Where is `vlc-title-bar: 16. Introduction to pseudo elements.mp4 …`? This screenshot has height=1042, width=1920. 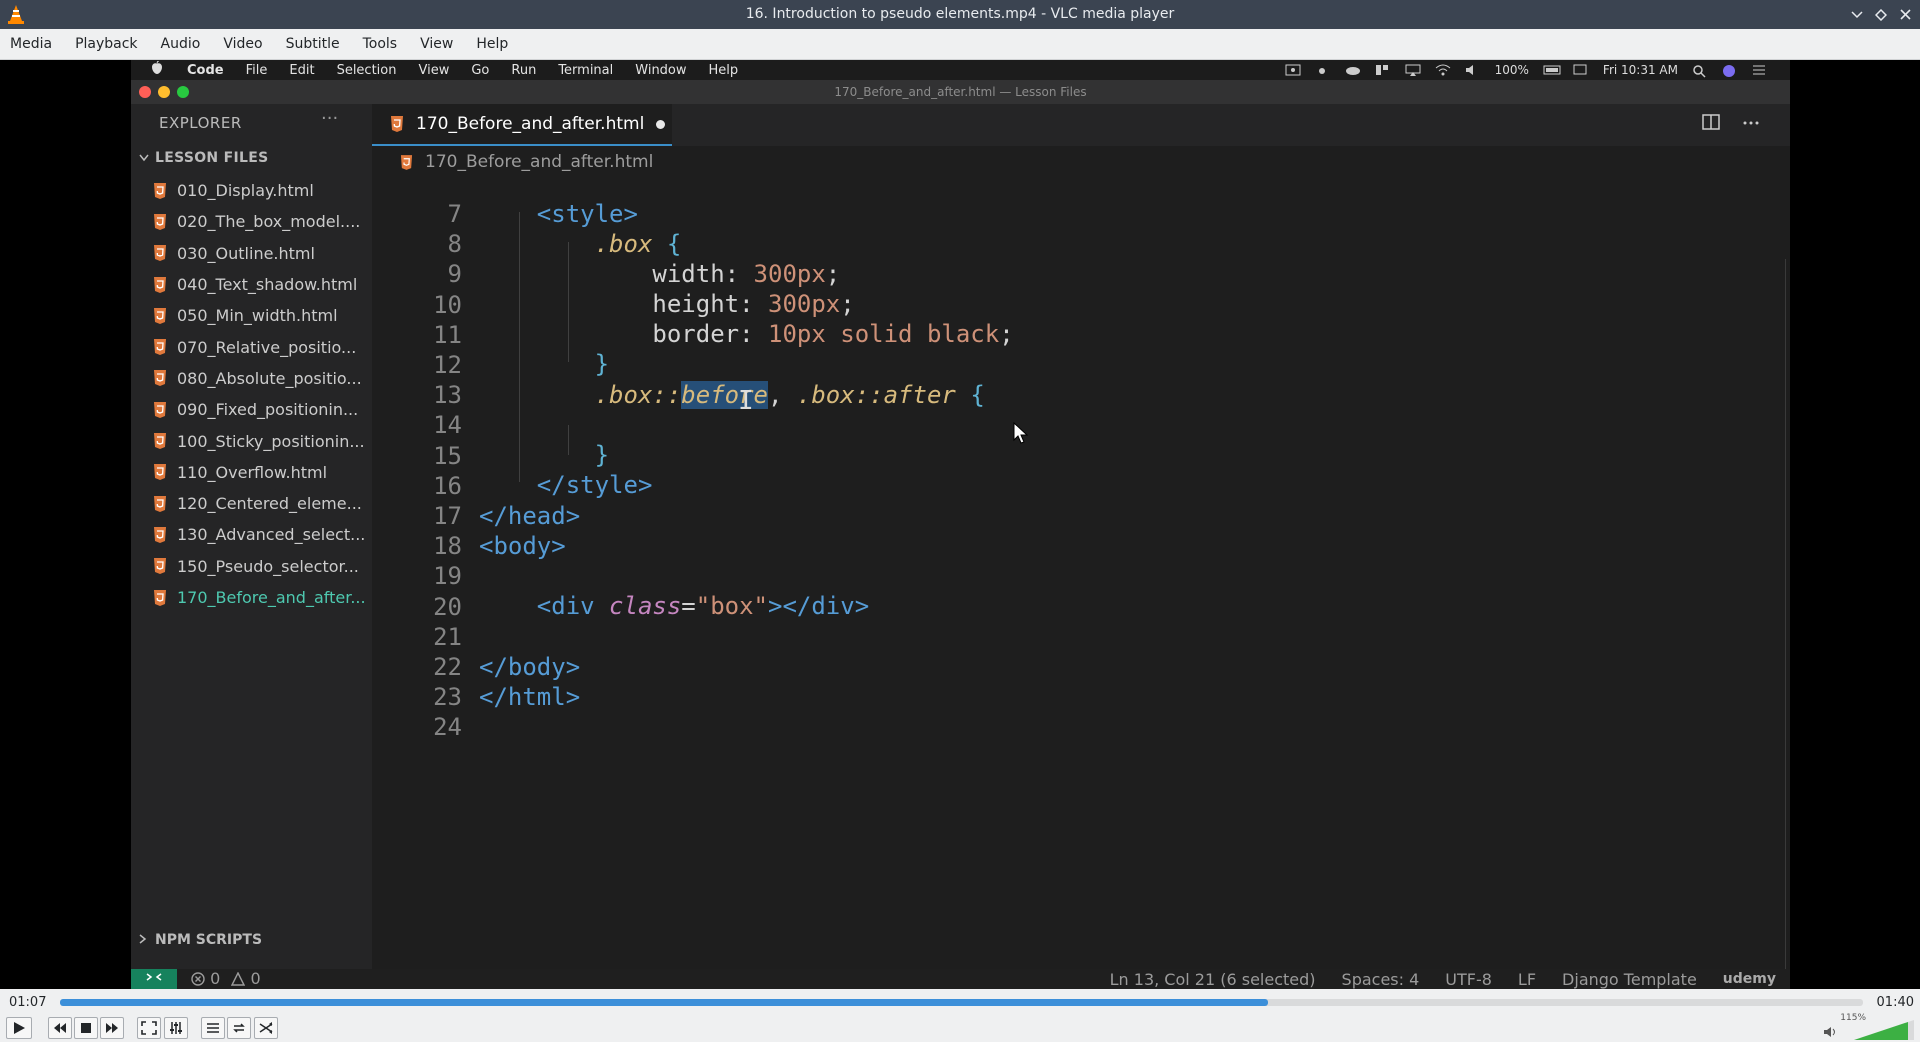 vlc-title-bar: 16. Introduction to pseudo elements.mp4 … is located at coordinates (960, 14).